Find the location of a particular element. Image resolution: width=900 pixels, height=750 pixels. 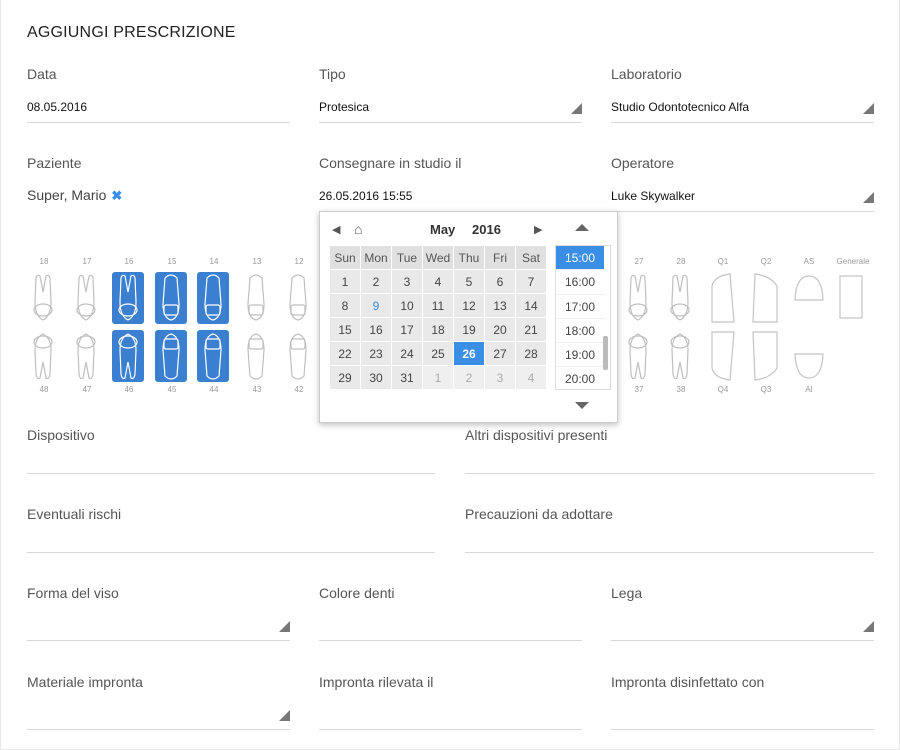

calendar-day: 6 is located at coordinates (500, 281).